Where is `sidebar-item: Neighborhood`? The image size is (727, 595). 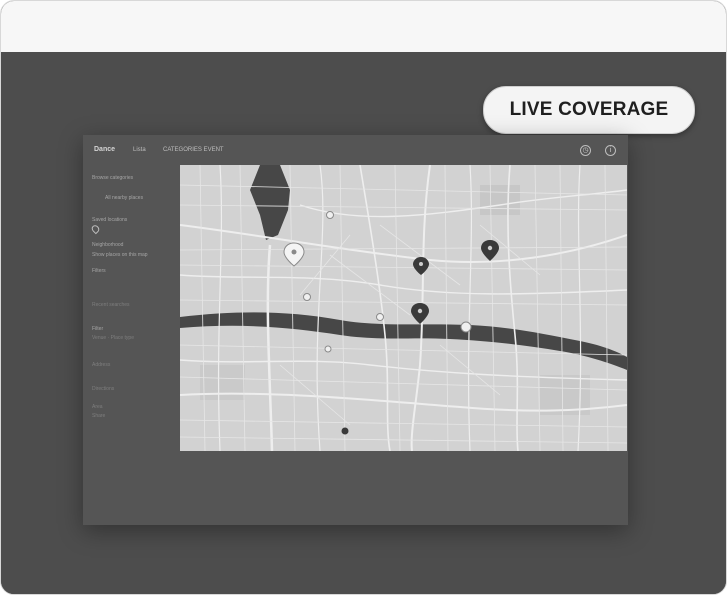 sidebar-item: Neighborhood is located at coordinates (107, 245).